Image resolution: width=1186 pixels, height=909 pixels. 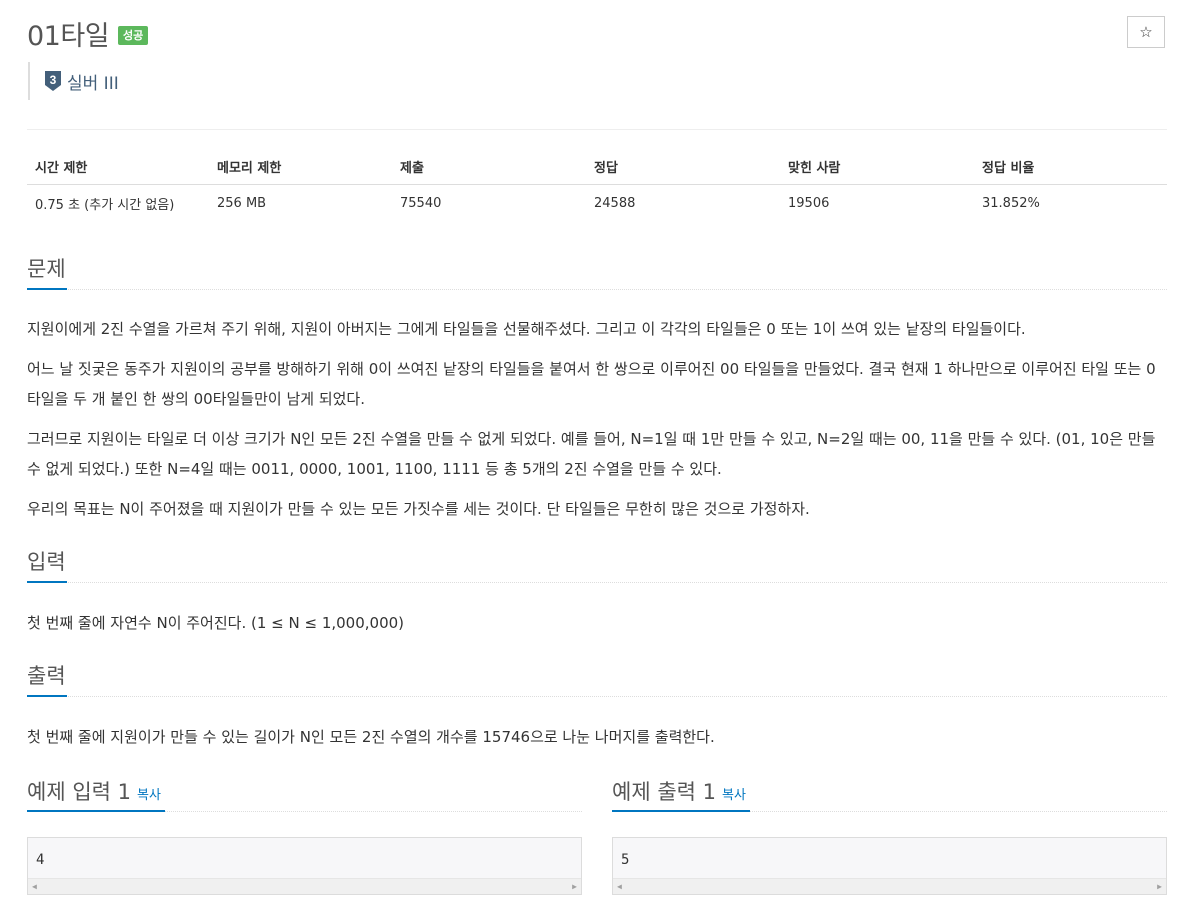 I want to click on memory-limit-value: 256 MB, so click(x=242, y=203).